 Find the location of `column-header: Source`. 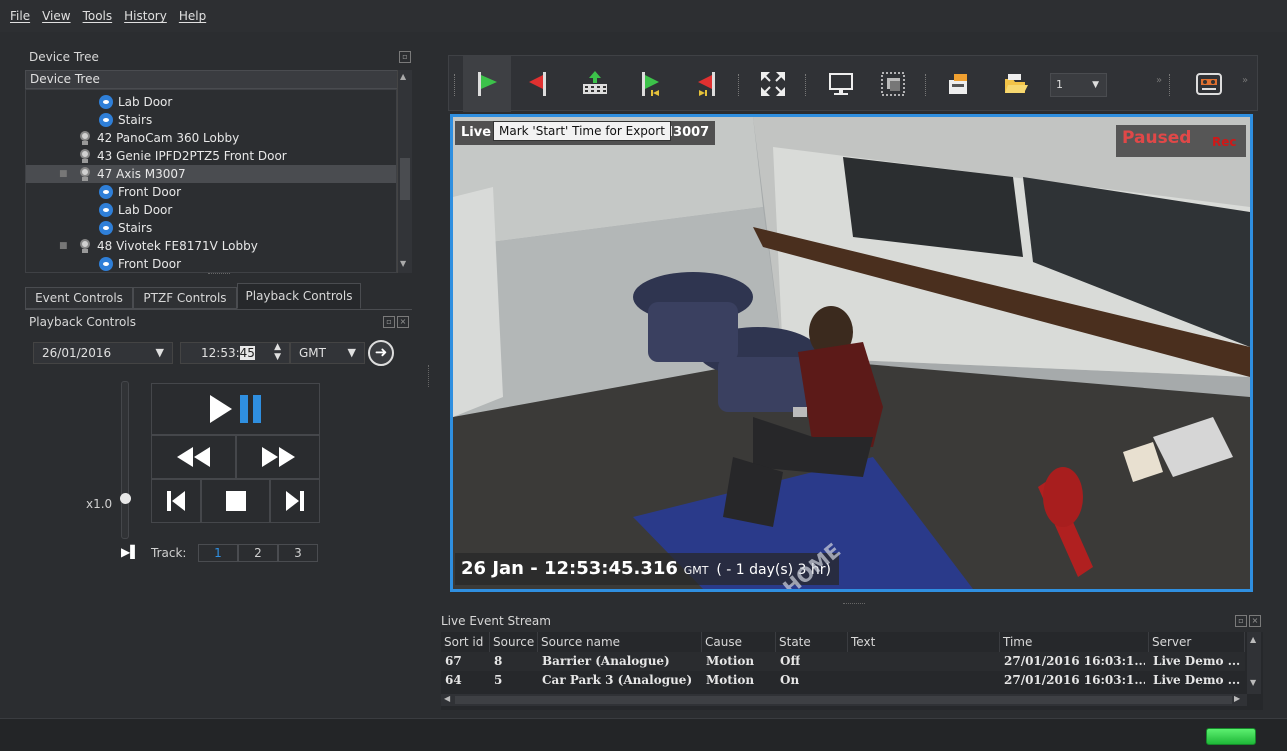

column-header: Source is located at coordinates (514, 642).